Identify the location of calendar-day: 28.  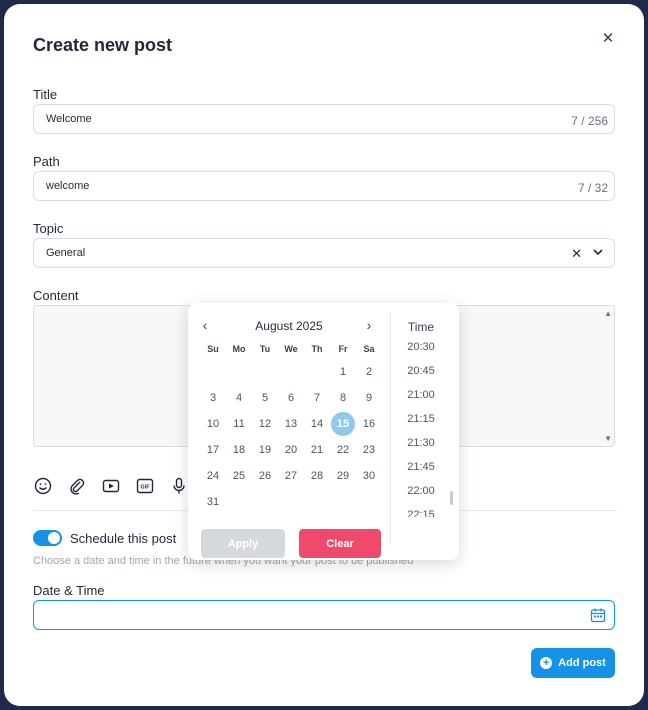
(317, 476).